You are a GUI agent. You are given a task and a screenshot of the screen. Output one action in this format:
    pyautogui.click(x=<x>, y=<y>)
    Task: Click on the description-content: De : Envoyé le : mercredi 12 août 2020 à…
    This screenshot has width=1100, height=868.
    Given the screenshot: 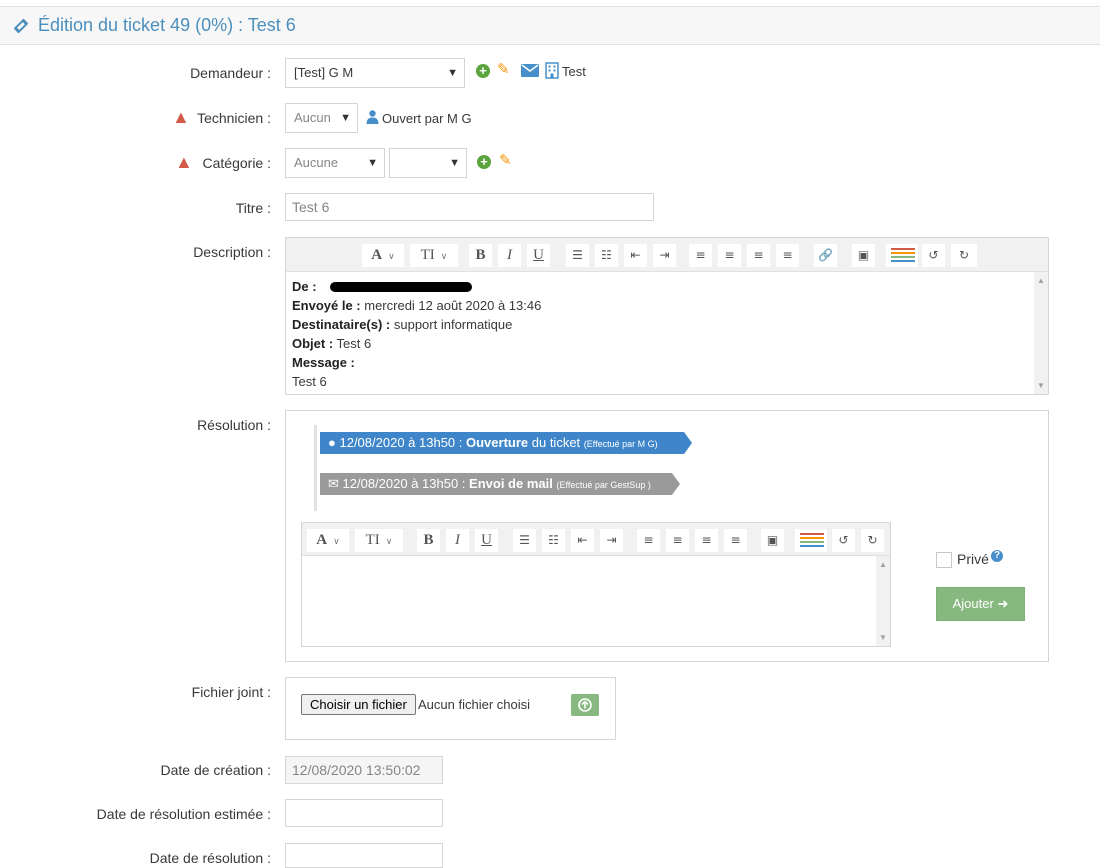 What is the action you would take?
    pyautogui.click(x=660, y=333)
    